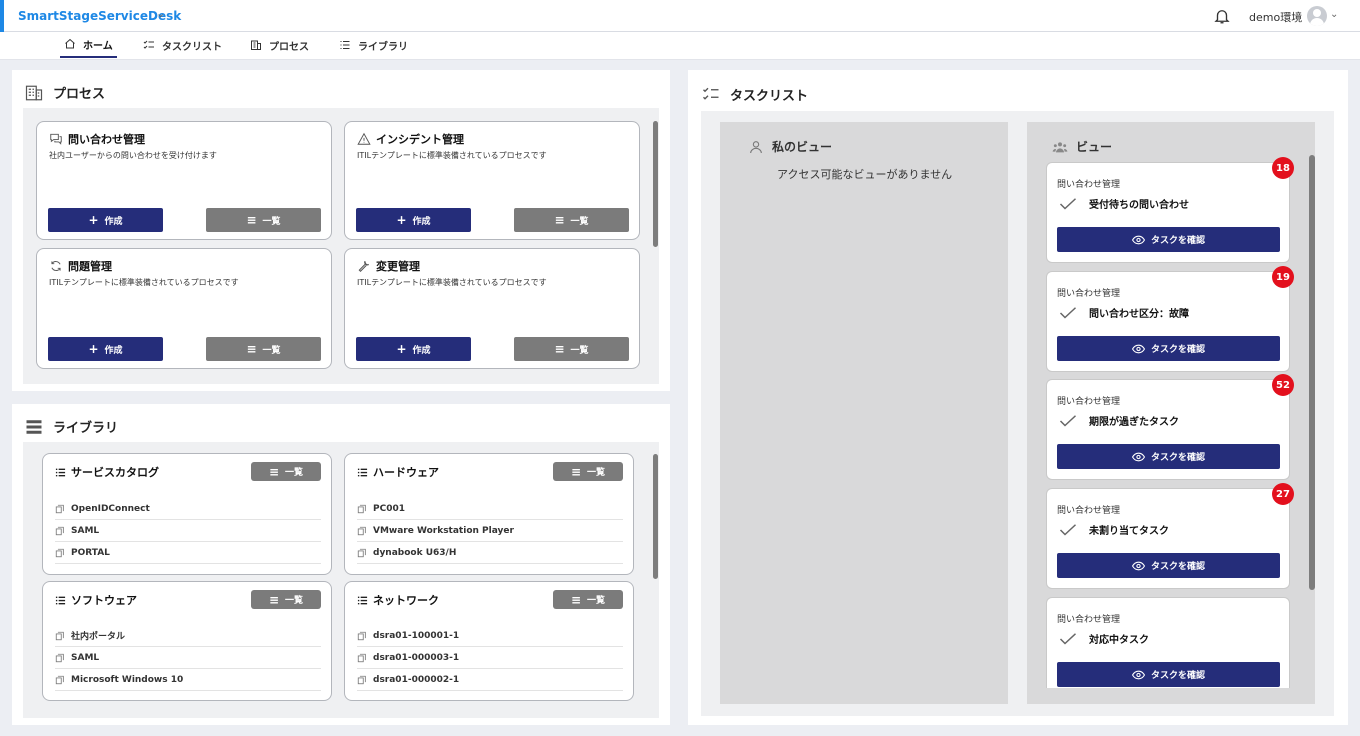  I want to click on tab-library-label: ライブラリ, so click(383, 47).